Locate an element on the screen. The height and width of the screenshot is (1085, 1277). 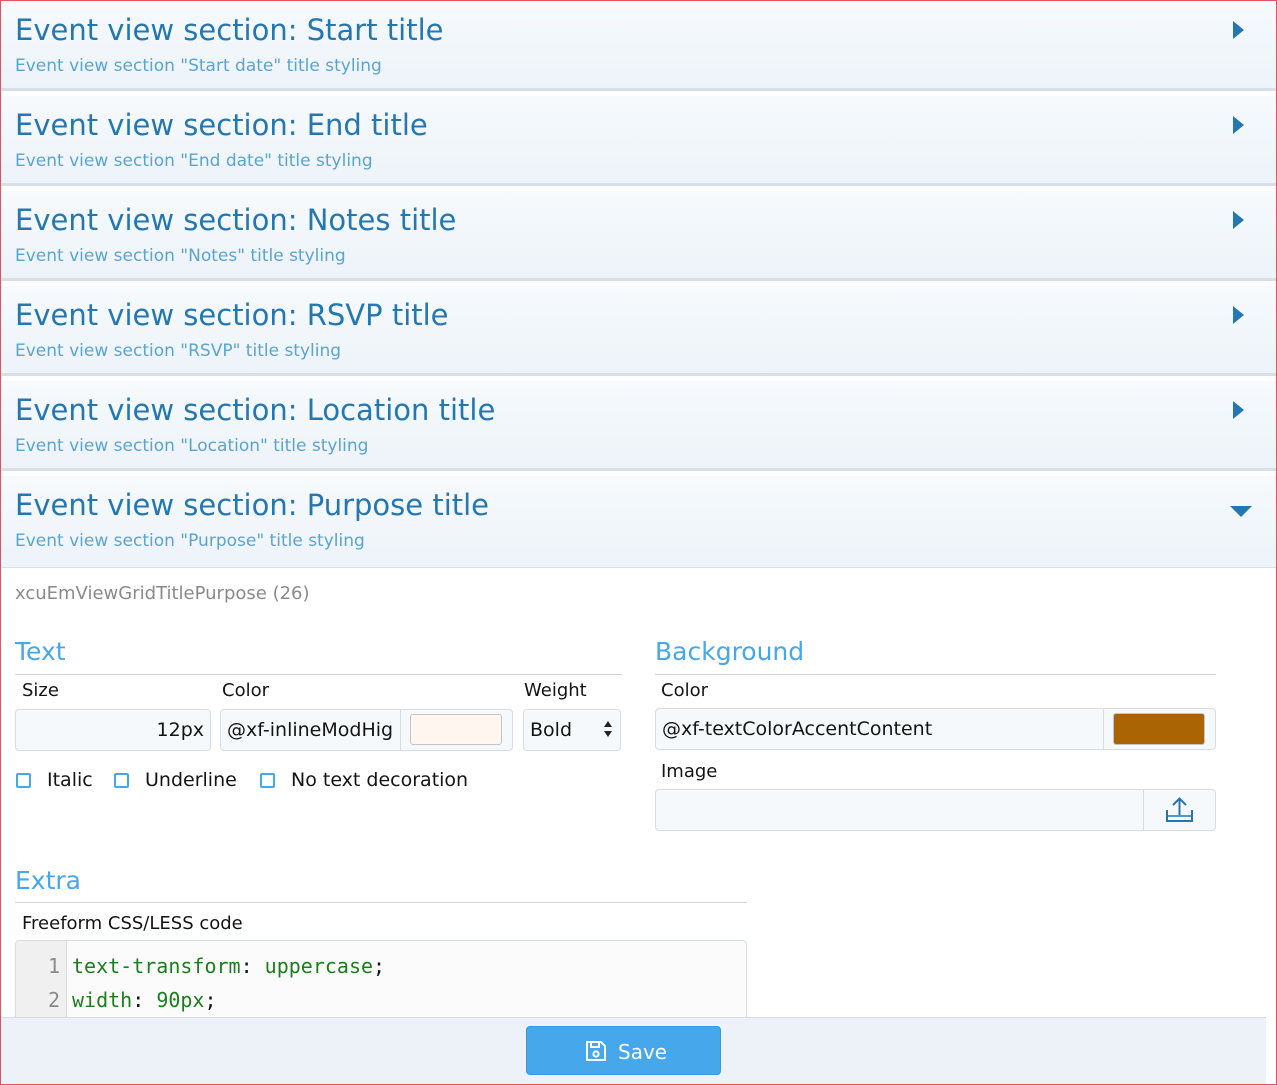
section-title: Event view section: Start title is located at coordinates (229, 30).